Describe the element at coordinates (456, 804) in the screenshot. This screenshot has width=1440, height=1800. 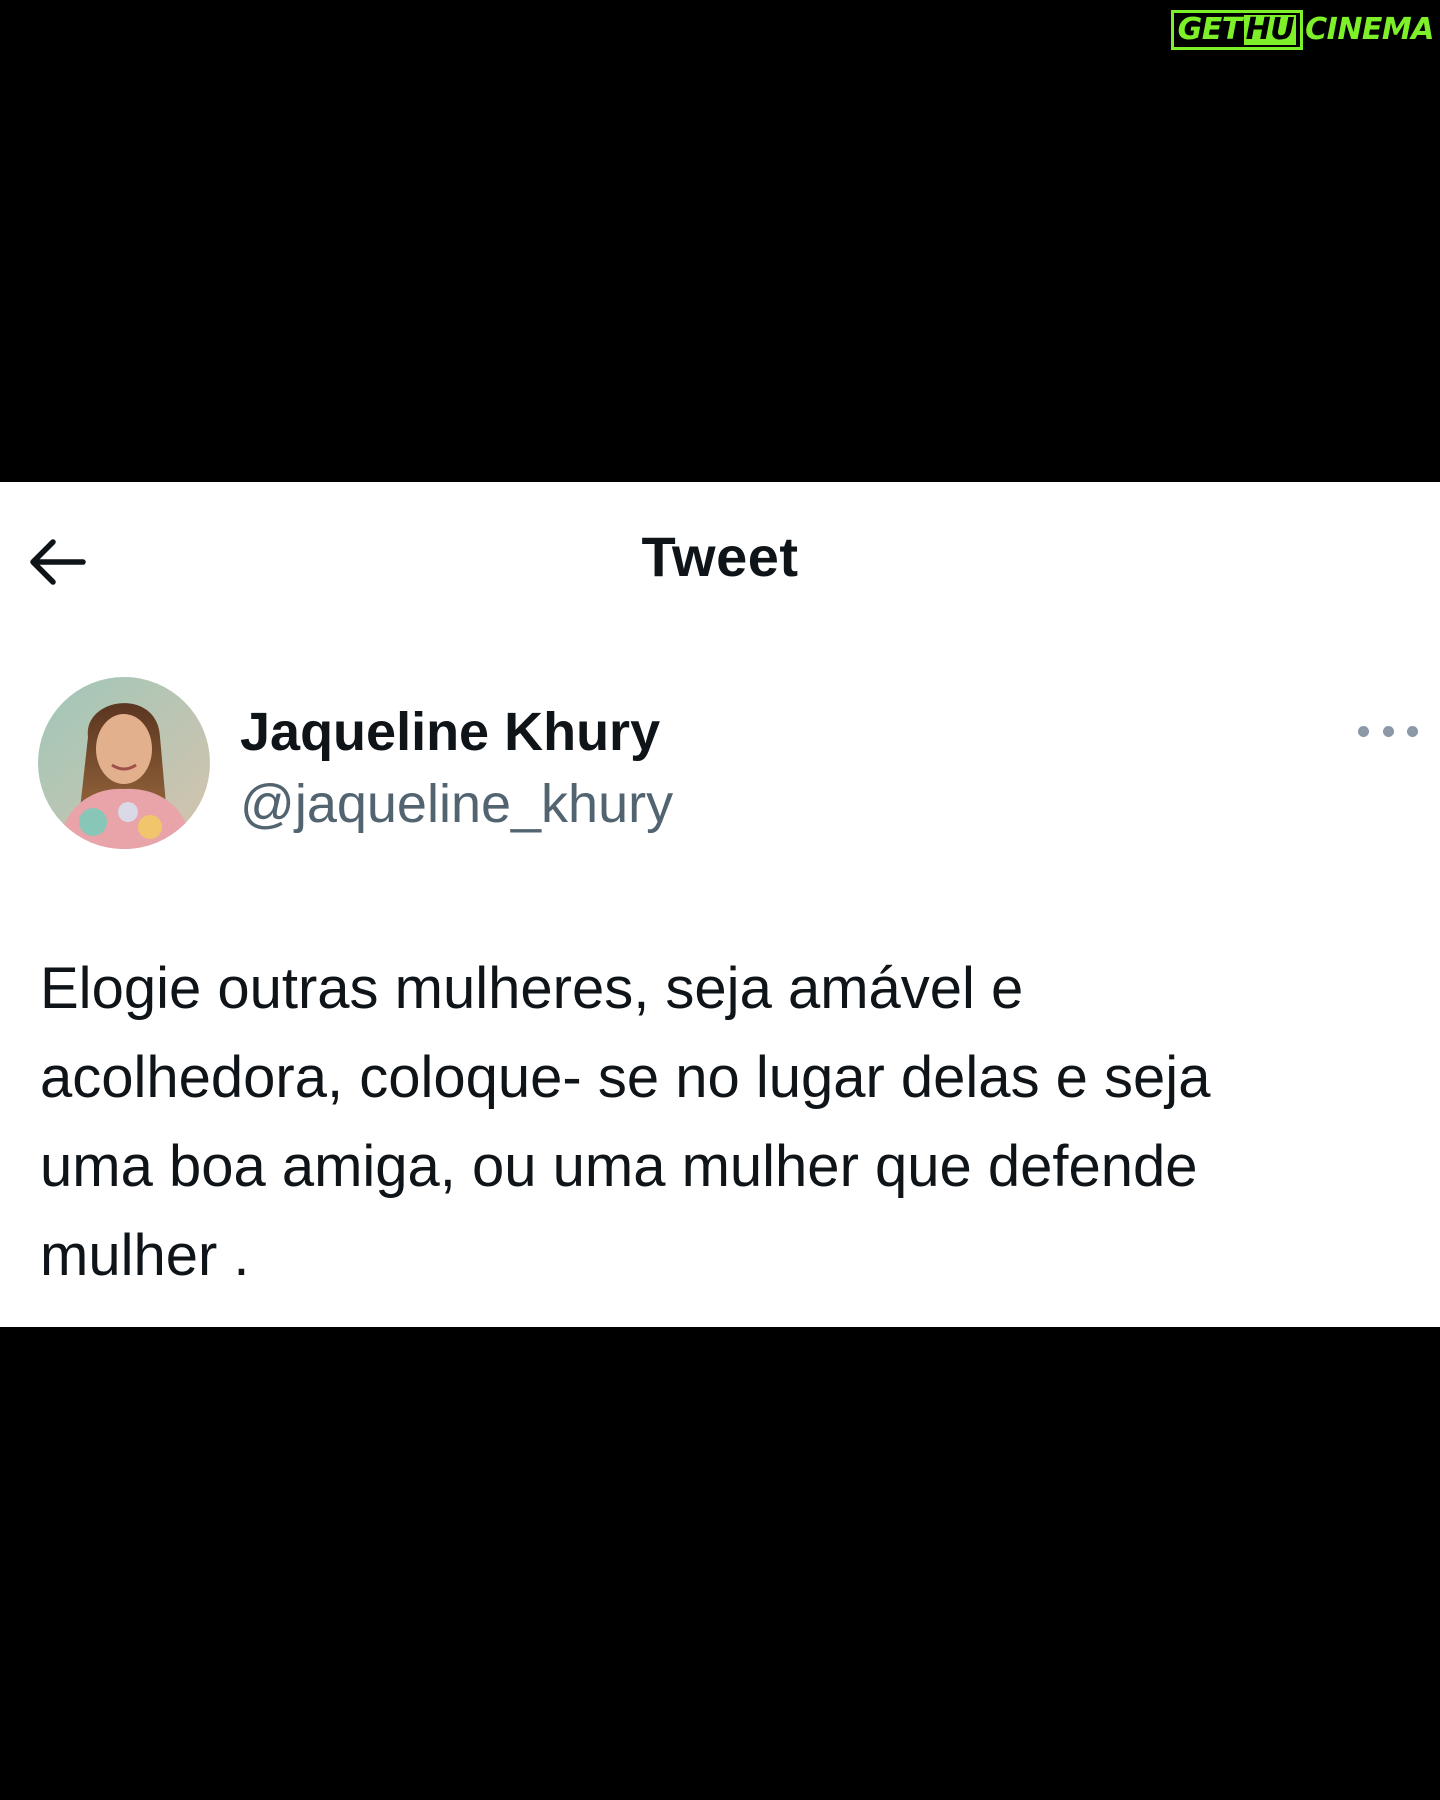
I see `author-handle: @jaqueline_khury` at that location.